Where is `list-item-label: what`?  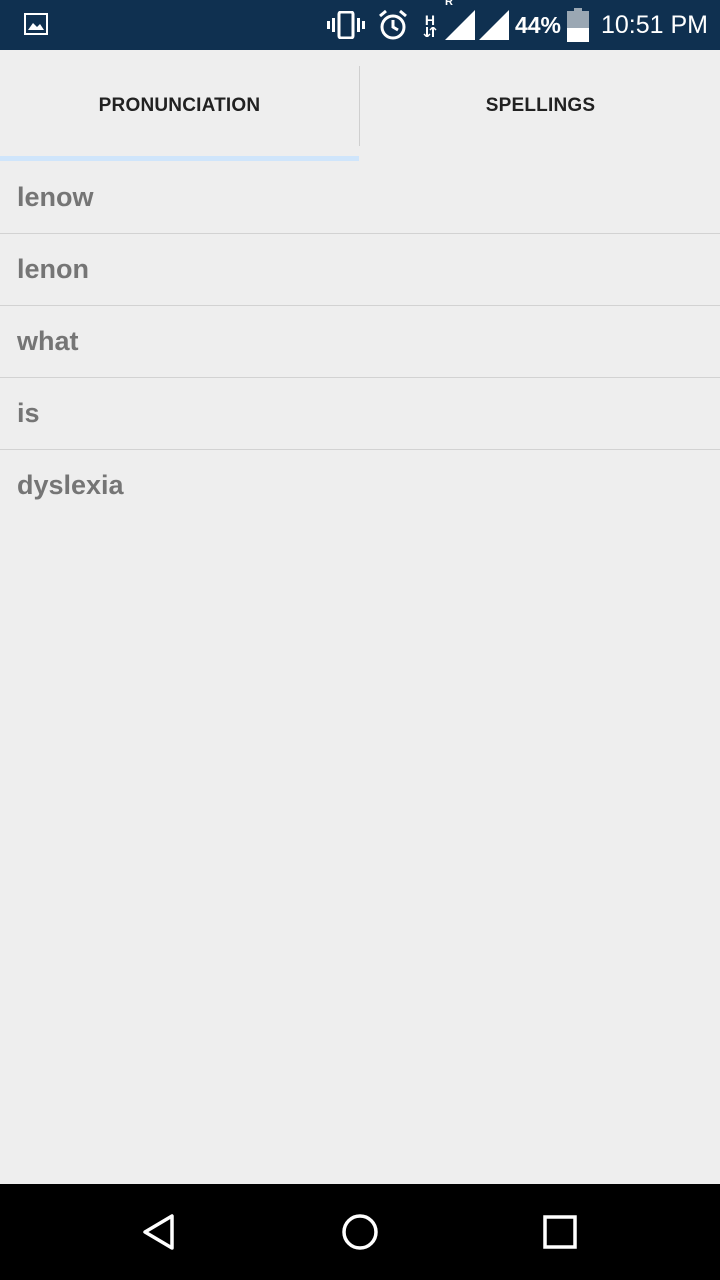 list-item-label: what is located at coordinates (48, 341).